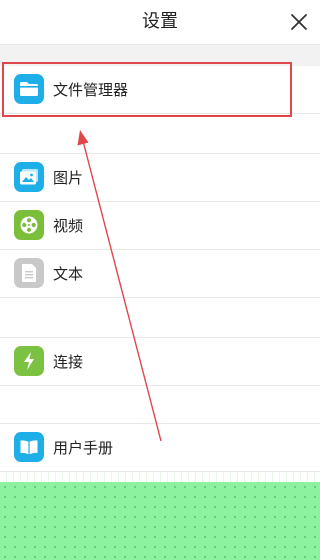  Describe the element at coordinates (29, 447) in the screenshot. I see `book-icon` at that location.